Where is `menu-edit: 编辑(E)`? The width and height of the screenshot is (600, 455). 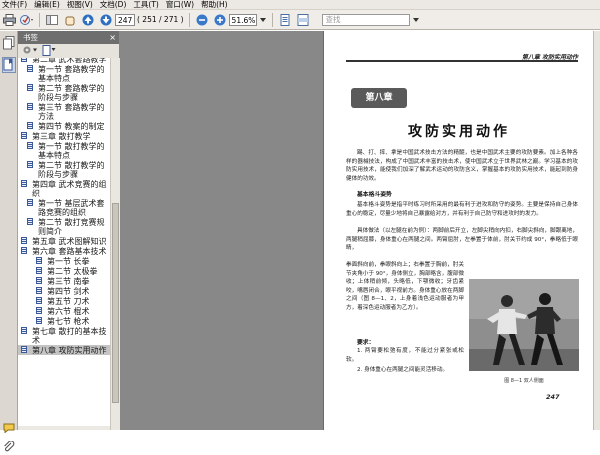
menu-edit: 编辑(E) is located at coordinates (47, 5).